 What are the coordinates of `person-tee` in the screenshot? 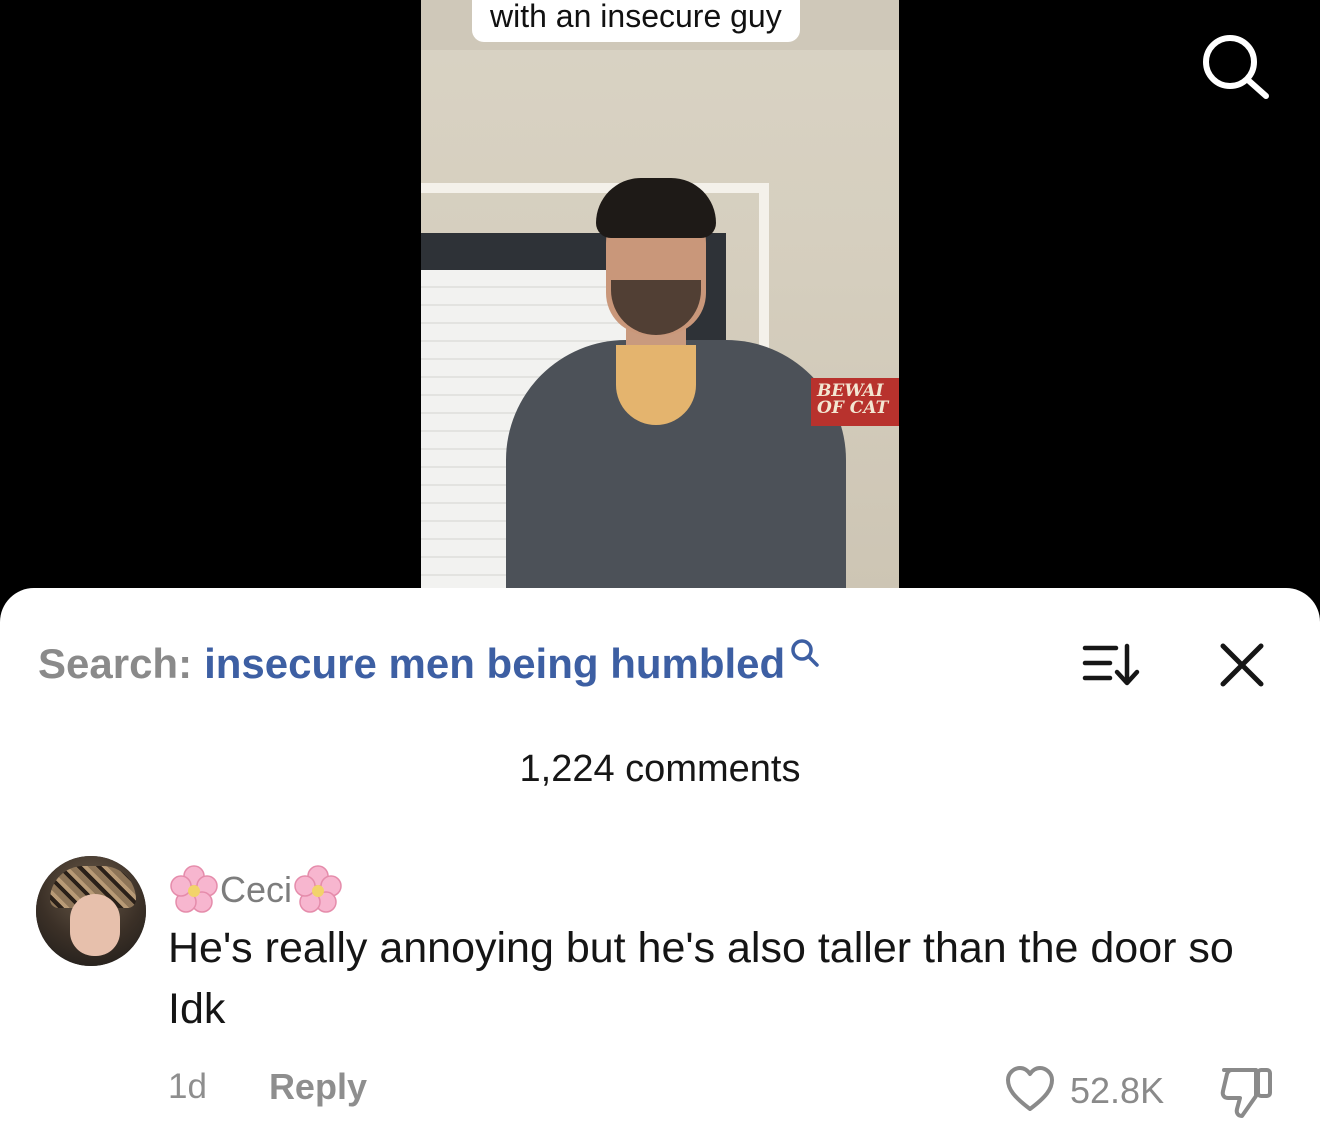 It's located at (656, 385).